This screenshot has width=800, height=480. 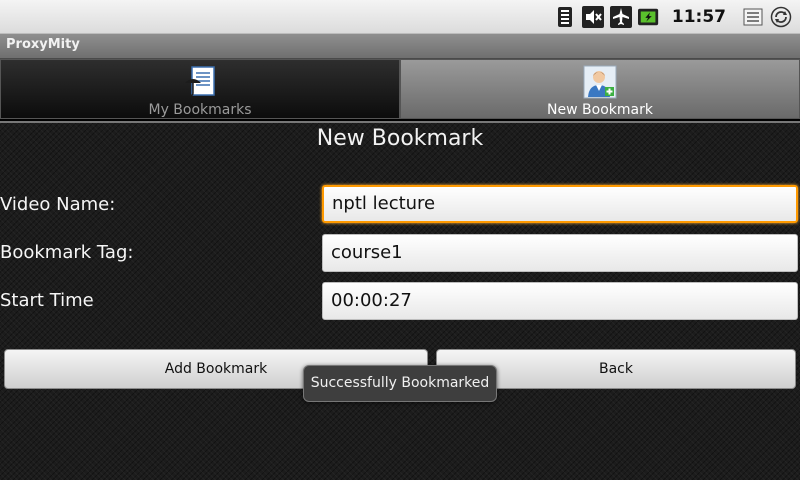 I want to click on tab-my-bookmarks: My Bookmarks, so click(x=200, y=89).